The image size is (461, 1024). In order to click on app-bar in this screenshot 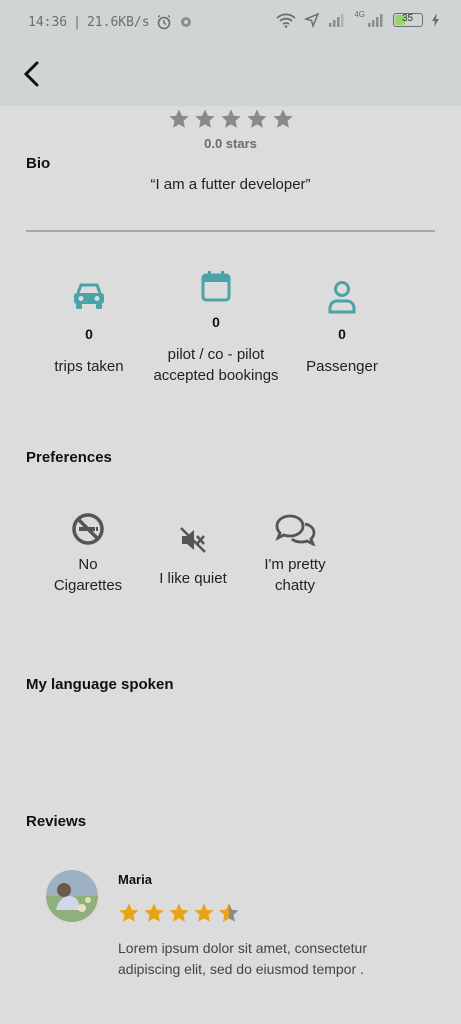, I will do `click(230, 75)`.